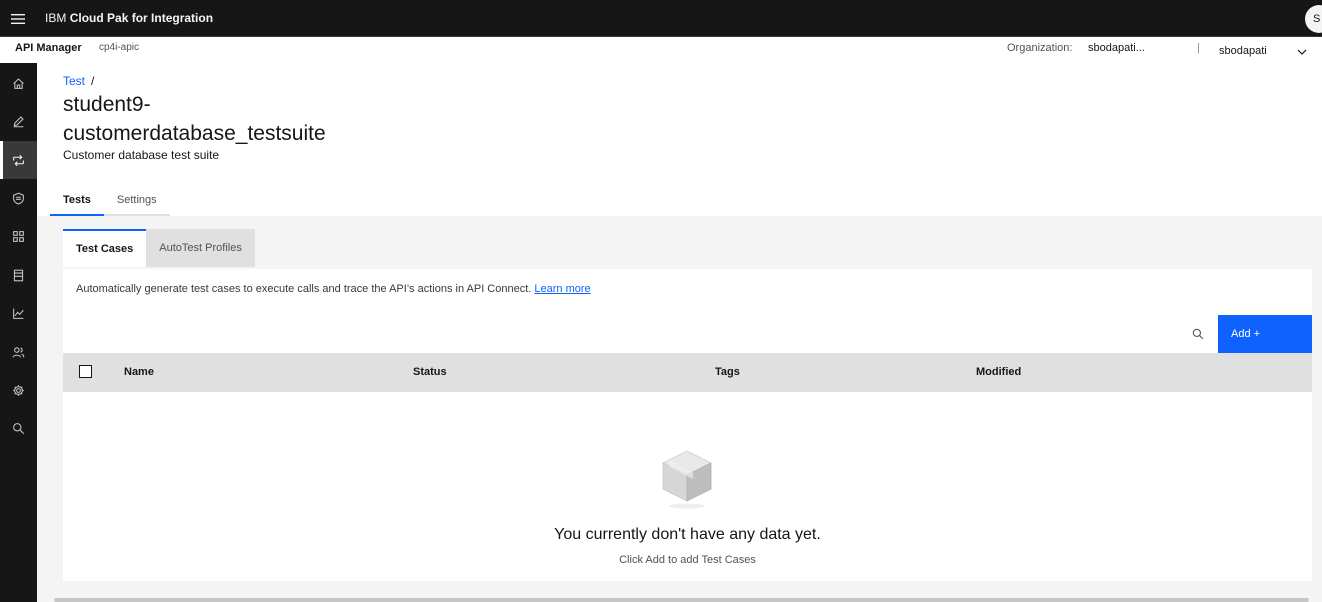 Image resolution: width=1322 pixels, height=602 pixels. What do you see at coordinates (430, 372) in the screenshot?
I see `column-header-status: Status` at bounding box center [430, 372].